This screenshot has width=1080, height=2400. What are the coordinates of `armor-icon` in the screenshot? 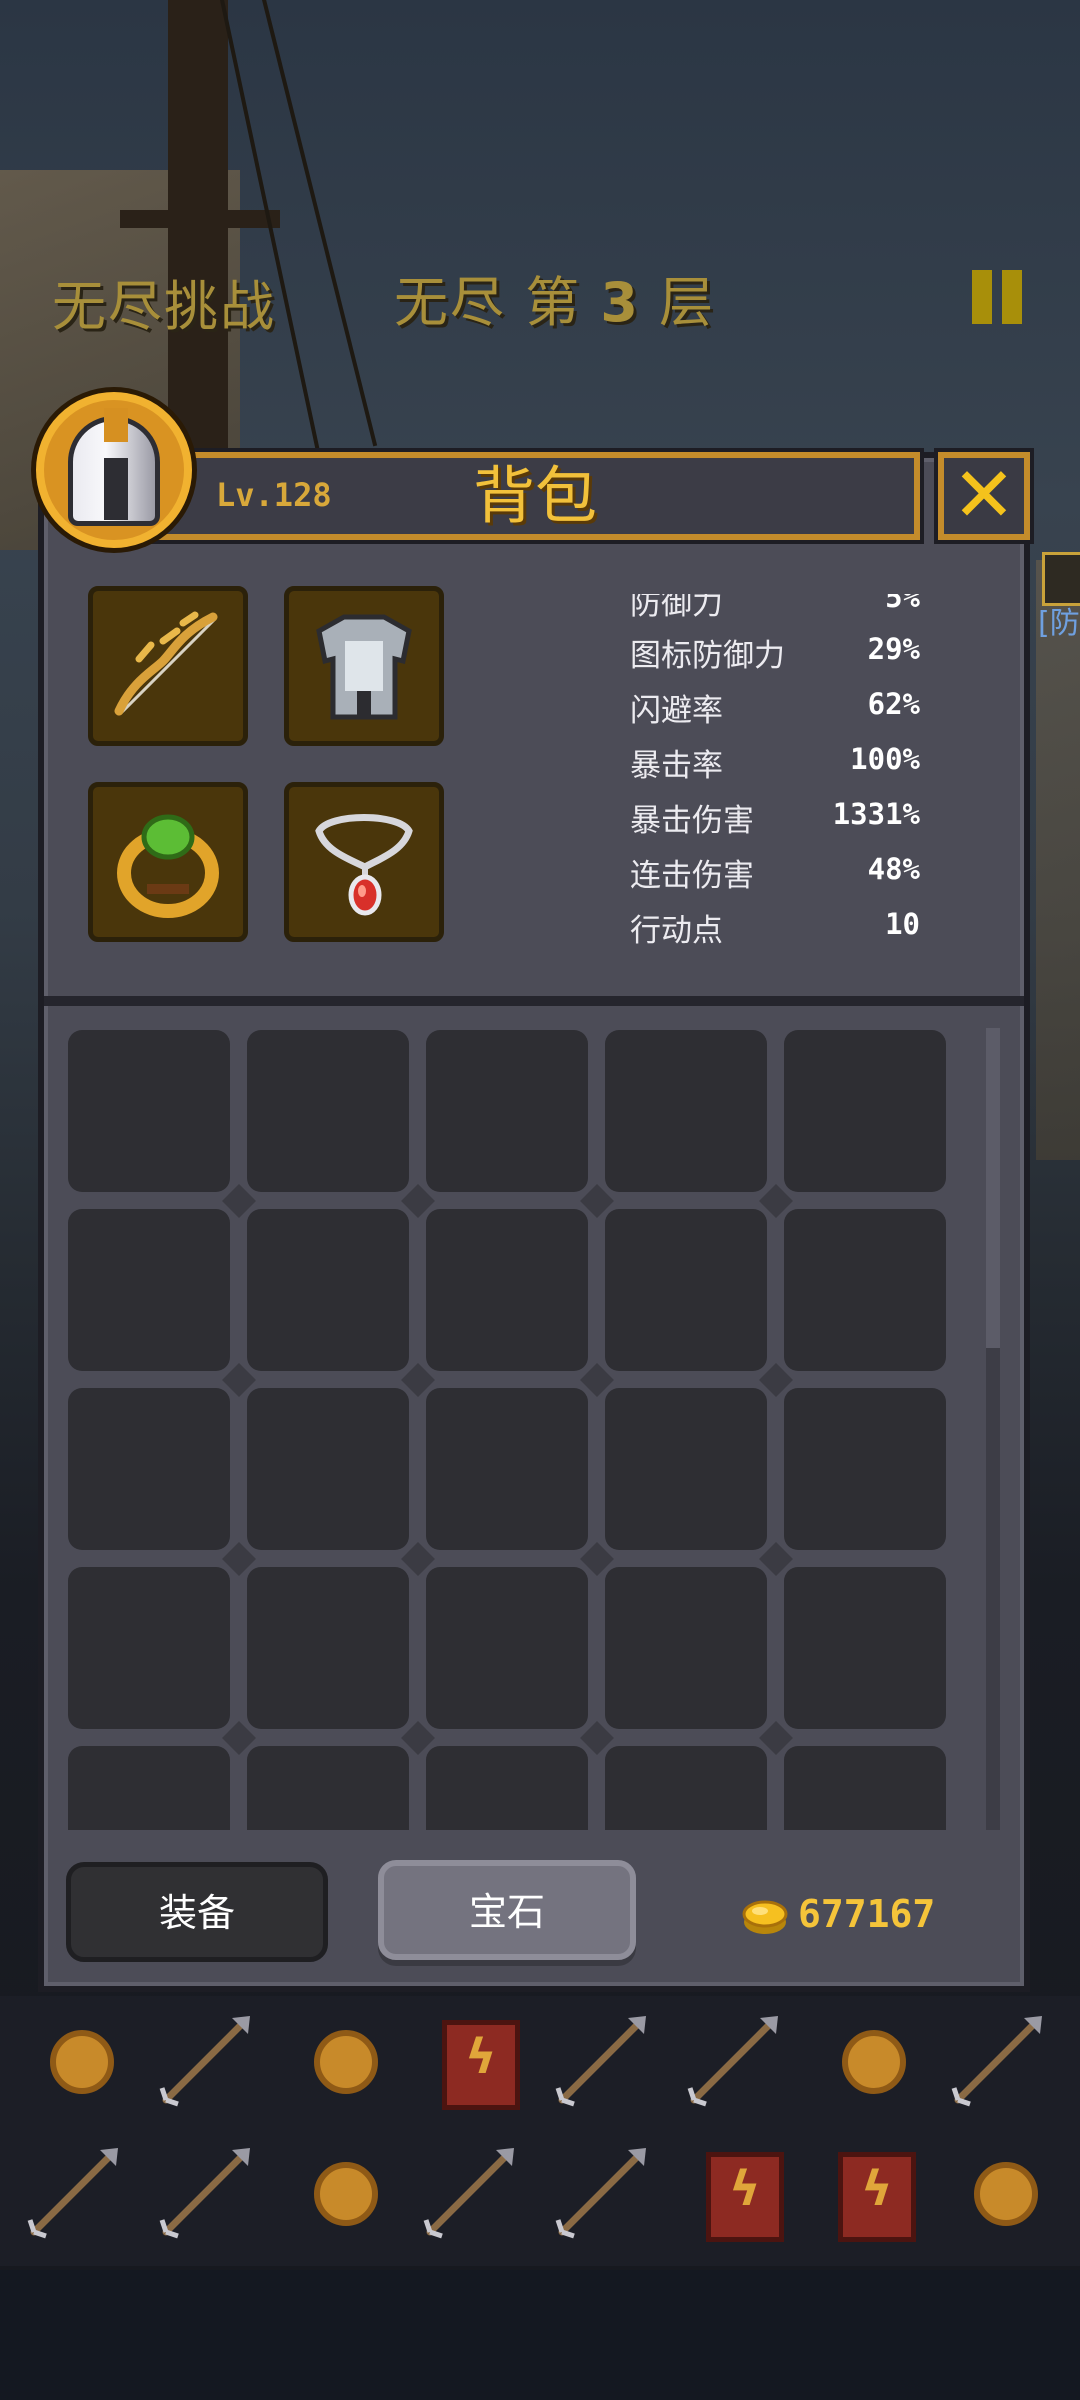 It's located at (364, 667).